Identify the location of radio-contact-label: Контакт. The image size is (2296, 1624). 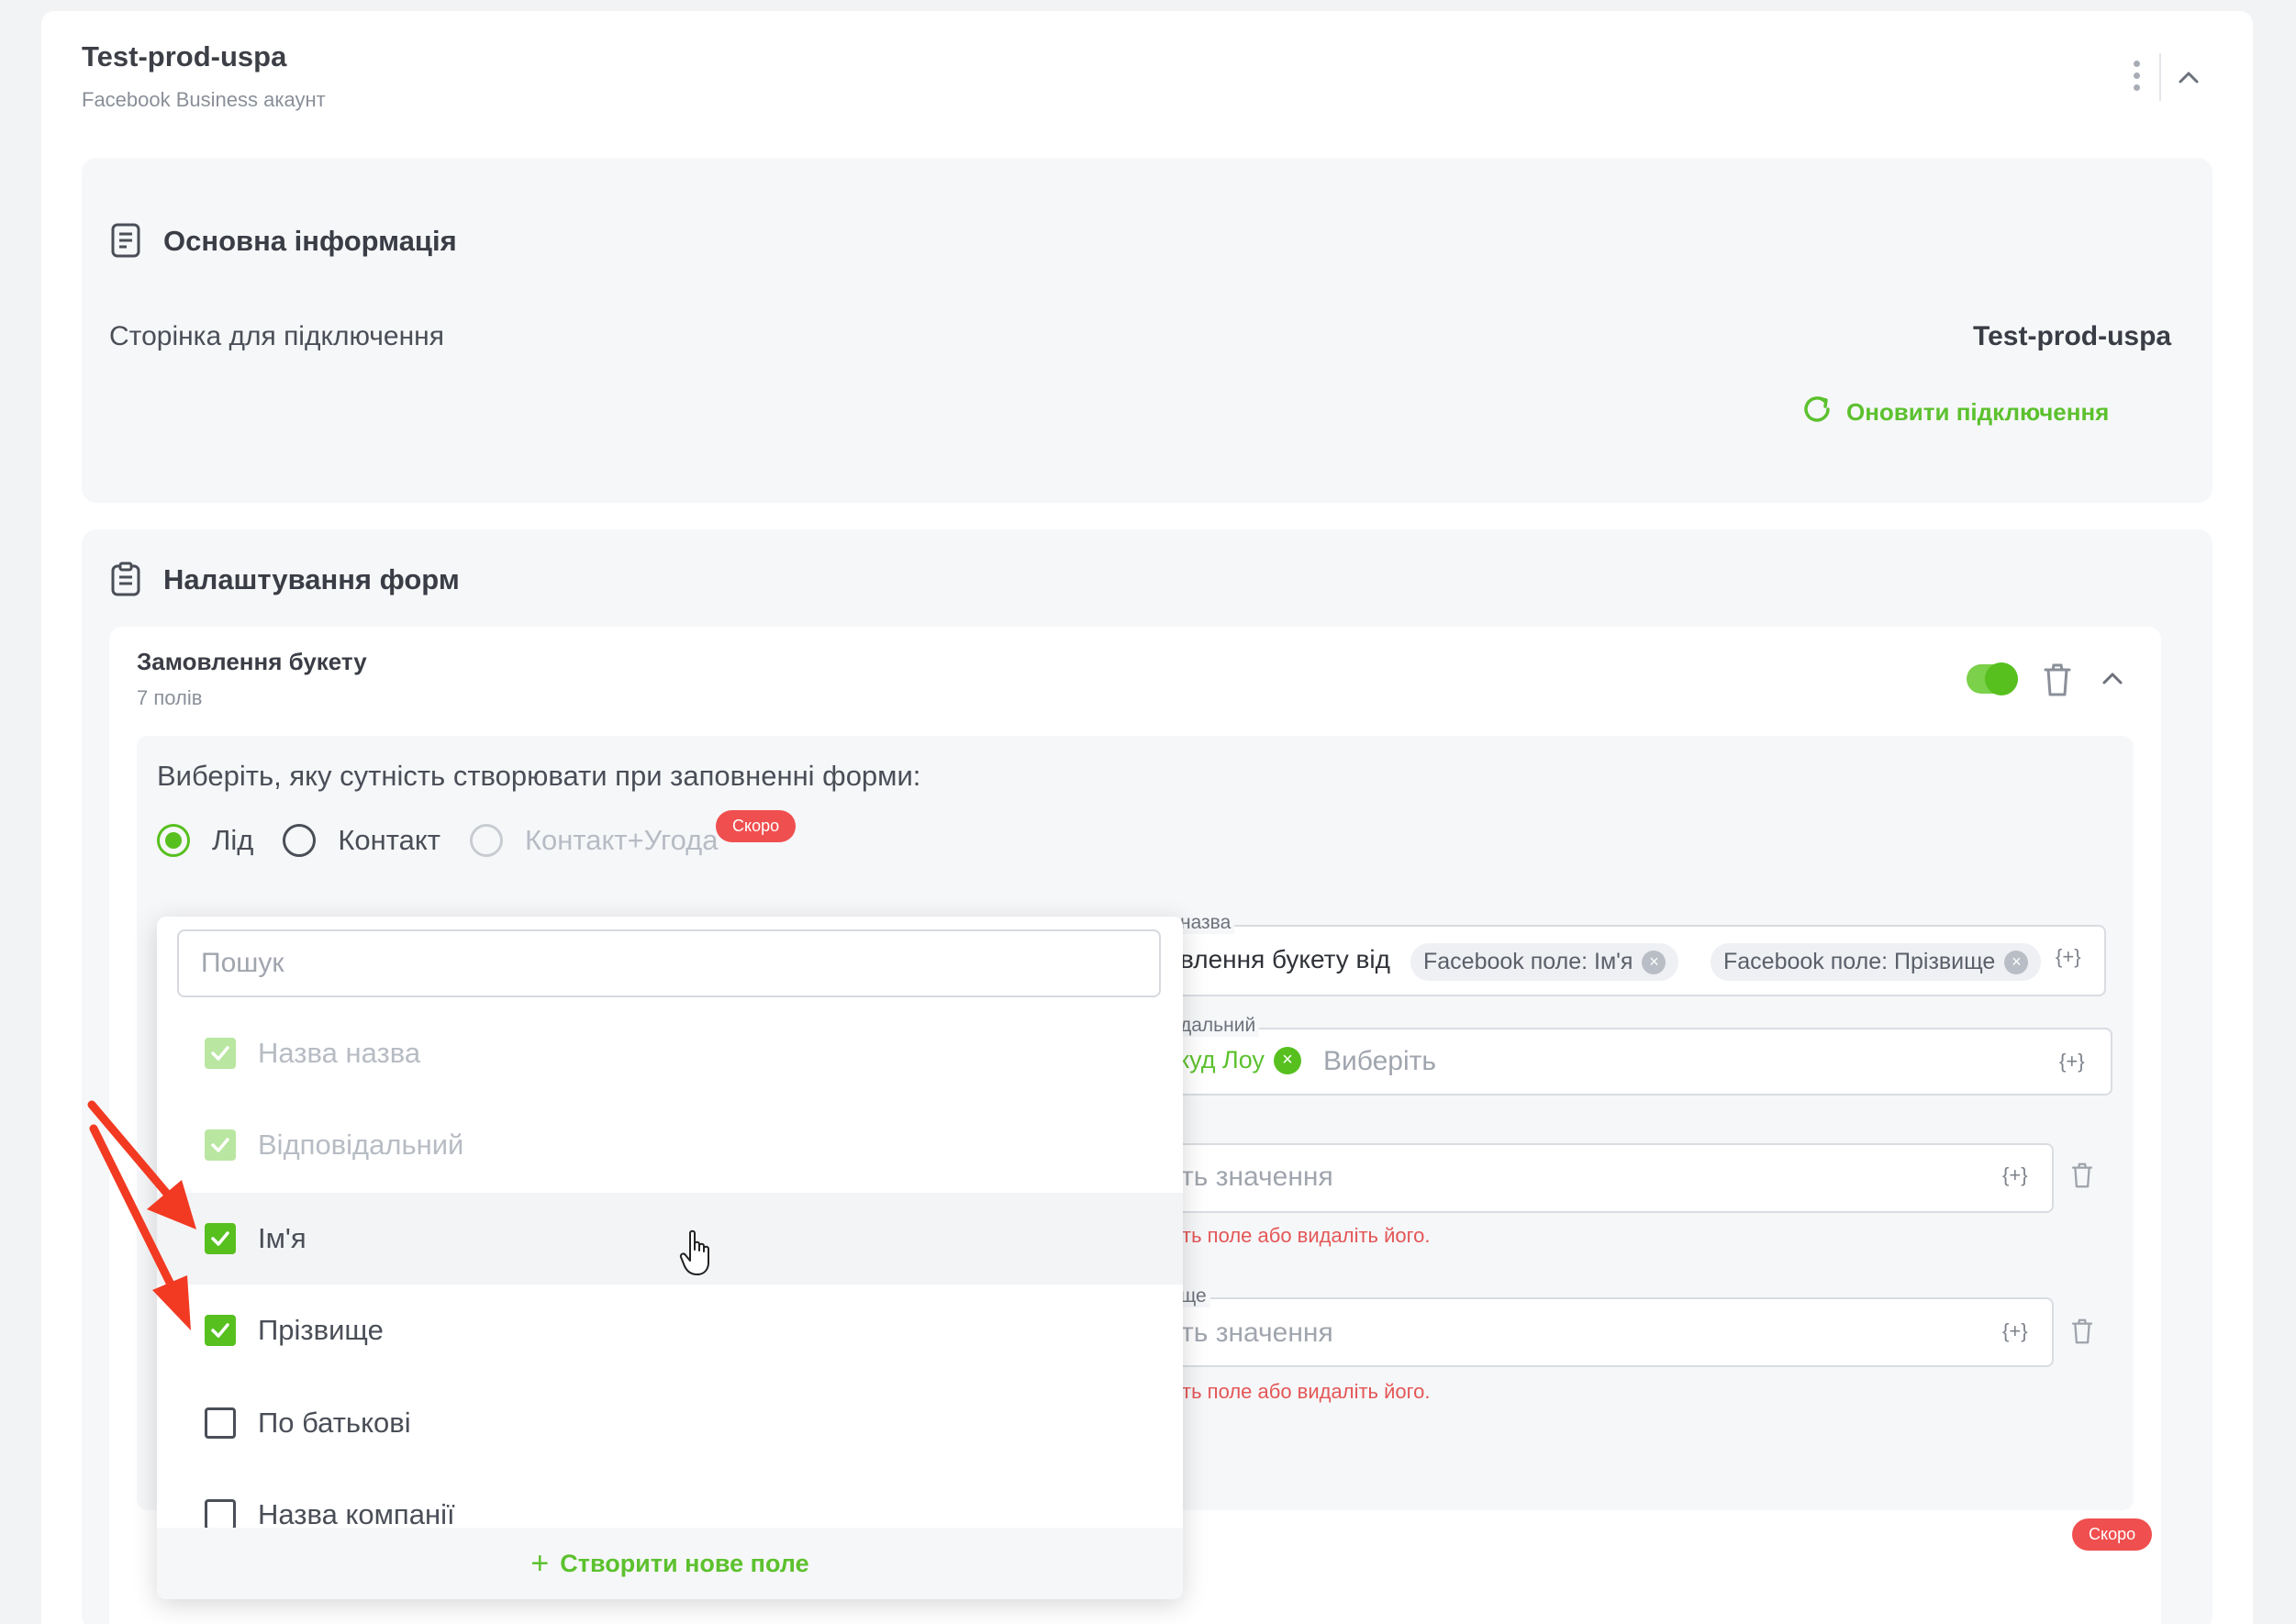
(389, 840).